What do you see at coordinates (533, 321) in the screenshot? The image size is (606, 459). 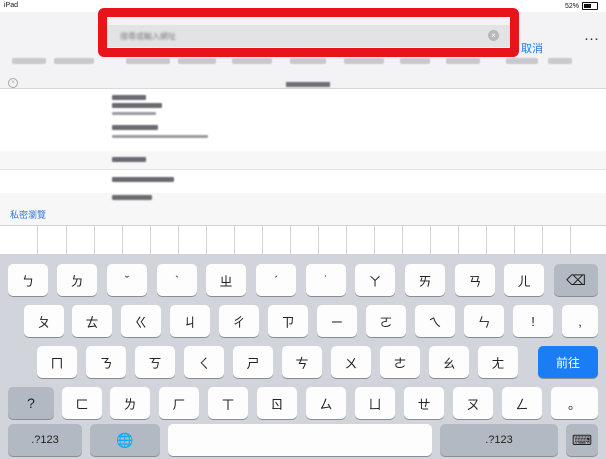 I see `key-exclamation: !` at bounding box center [533, 321].